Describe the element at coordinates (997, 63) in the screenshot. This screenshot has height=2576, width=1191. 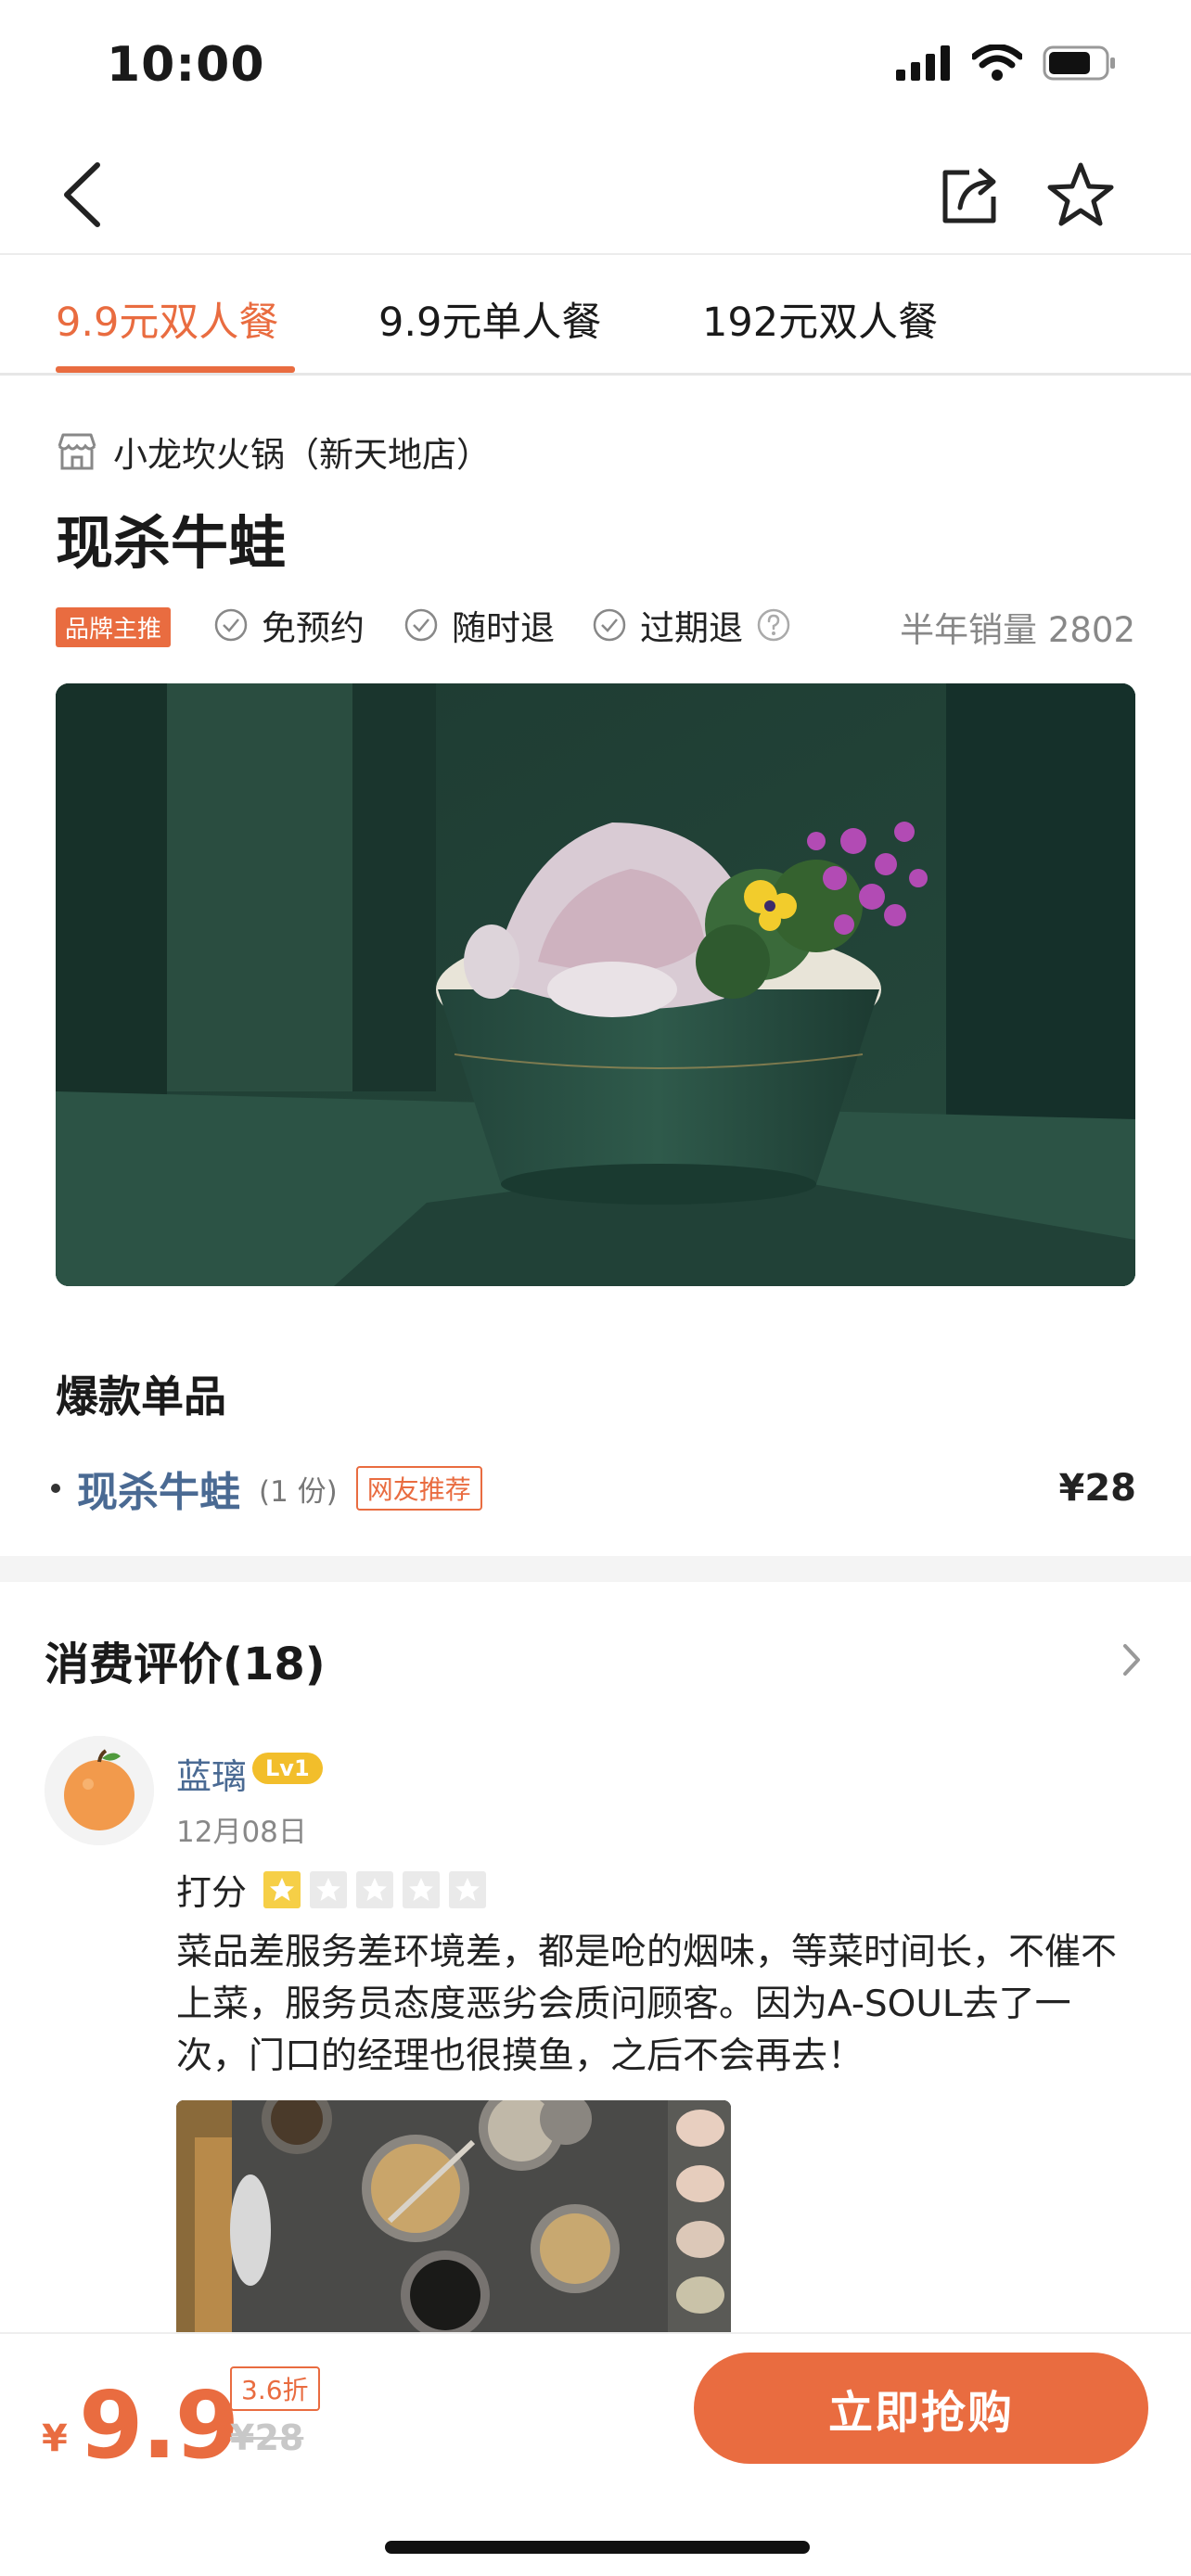
I see `wifi-icon` at that location.